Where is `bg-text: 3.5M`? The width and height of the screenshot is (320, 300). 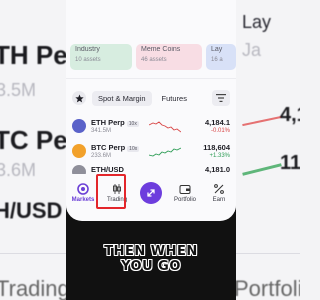 bg-text: 3.5M is located at coordinates (18, 90).